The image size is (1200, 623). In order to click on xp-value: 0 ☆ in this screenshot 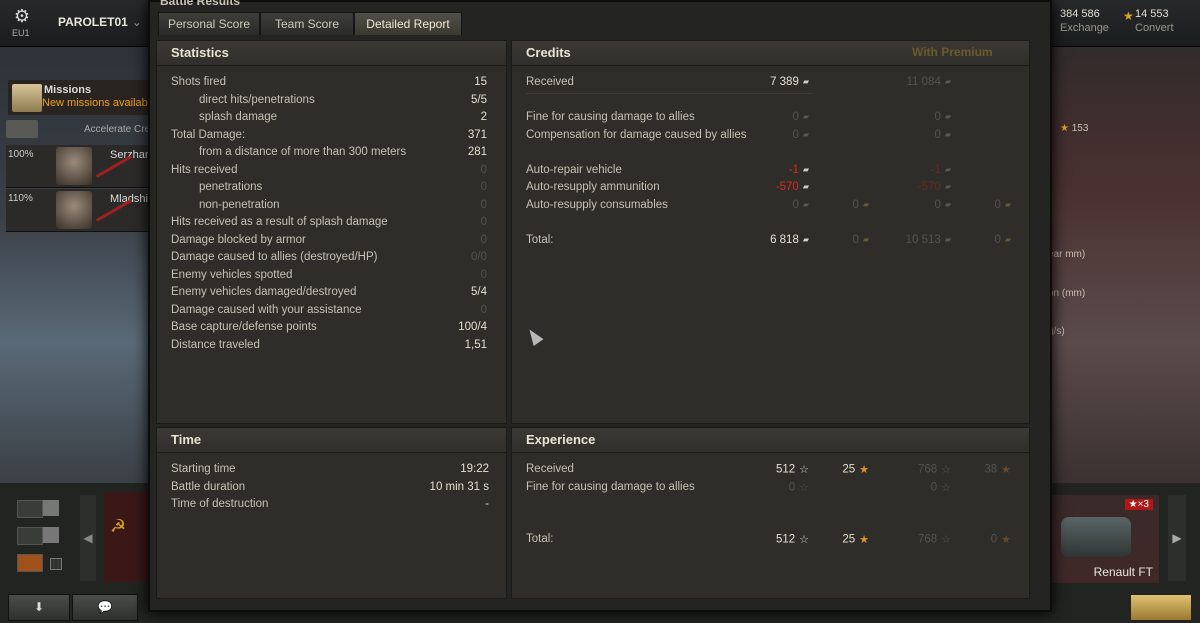, I will do `click(799, 487)`.